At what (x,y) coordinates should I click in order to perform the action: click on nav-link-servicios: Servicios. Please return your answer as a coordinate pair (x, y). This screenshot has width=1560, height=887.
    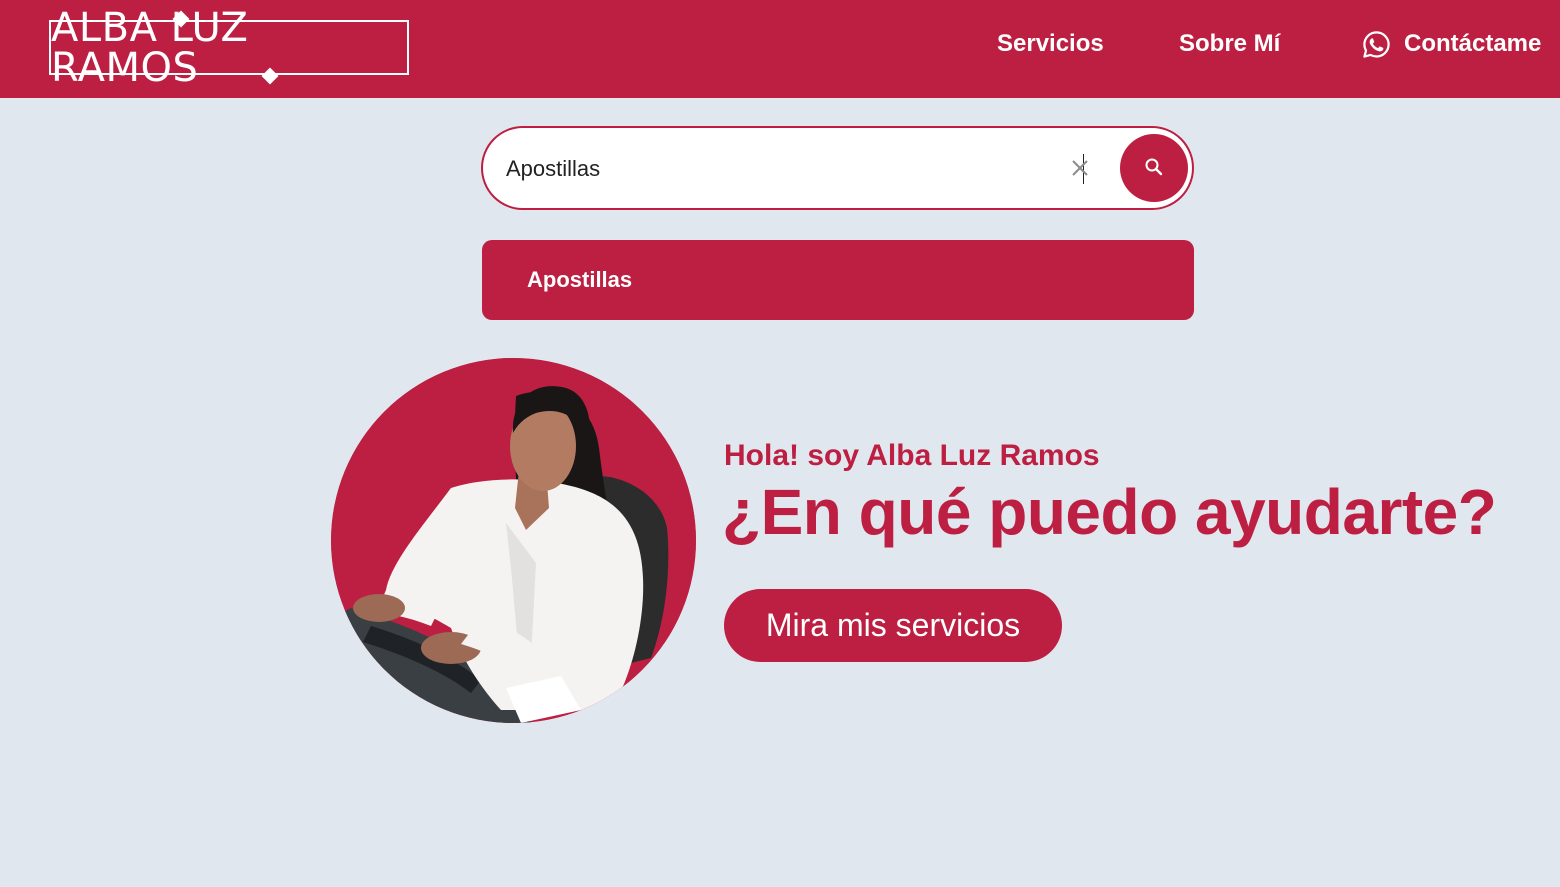
    Looking at the image, I should click on (1050, 44).